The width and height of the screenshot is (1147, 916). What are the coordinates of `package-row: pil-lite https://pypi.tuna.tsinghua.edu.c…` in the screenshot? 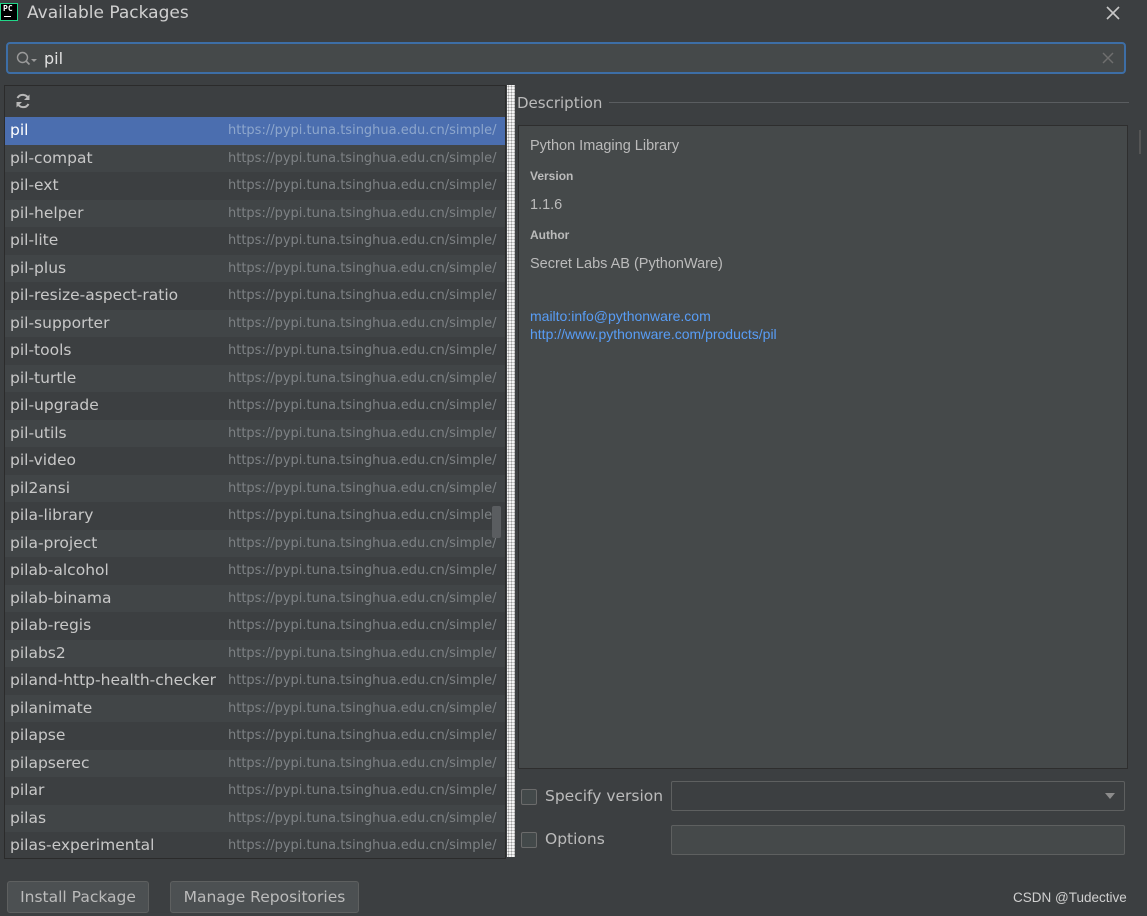 It's located at (255, 241).